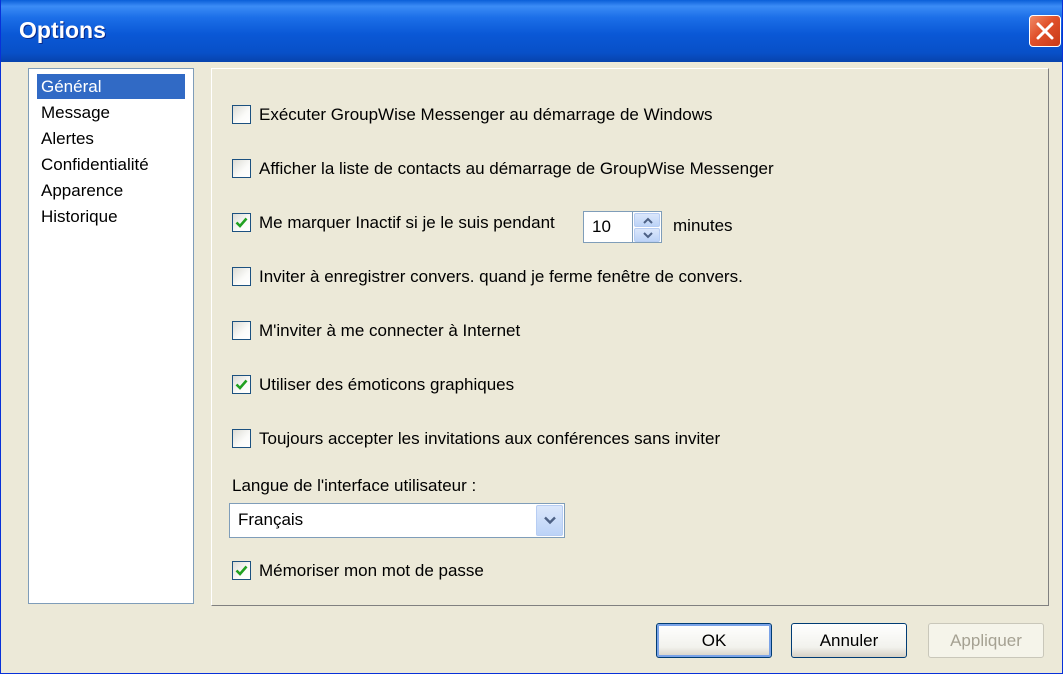 This screenshot has height=674, width=1063. Describe the element at coordinates (354, 485) in the screenshot. I see `language-label: Langue de l'interface utilisateur :` at that location.